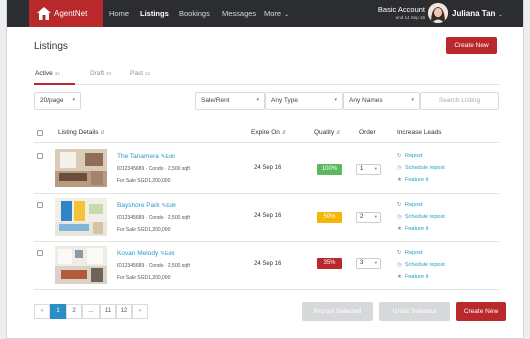 The height and width of the screenshot is (339, 530). I want to click on tab-active: Active 34, so click(47, 73).